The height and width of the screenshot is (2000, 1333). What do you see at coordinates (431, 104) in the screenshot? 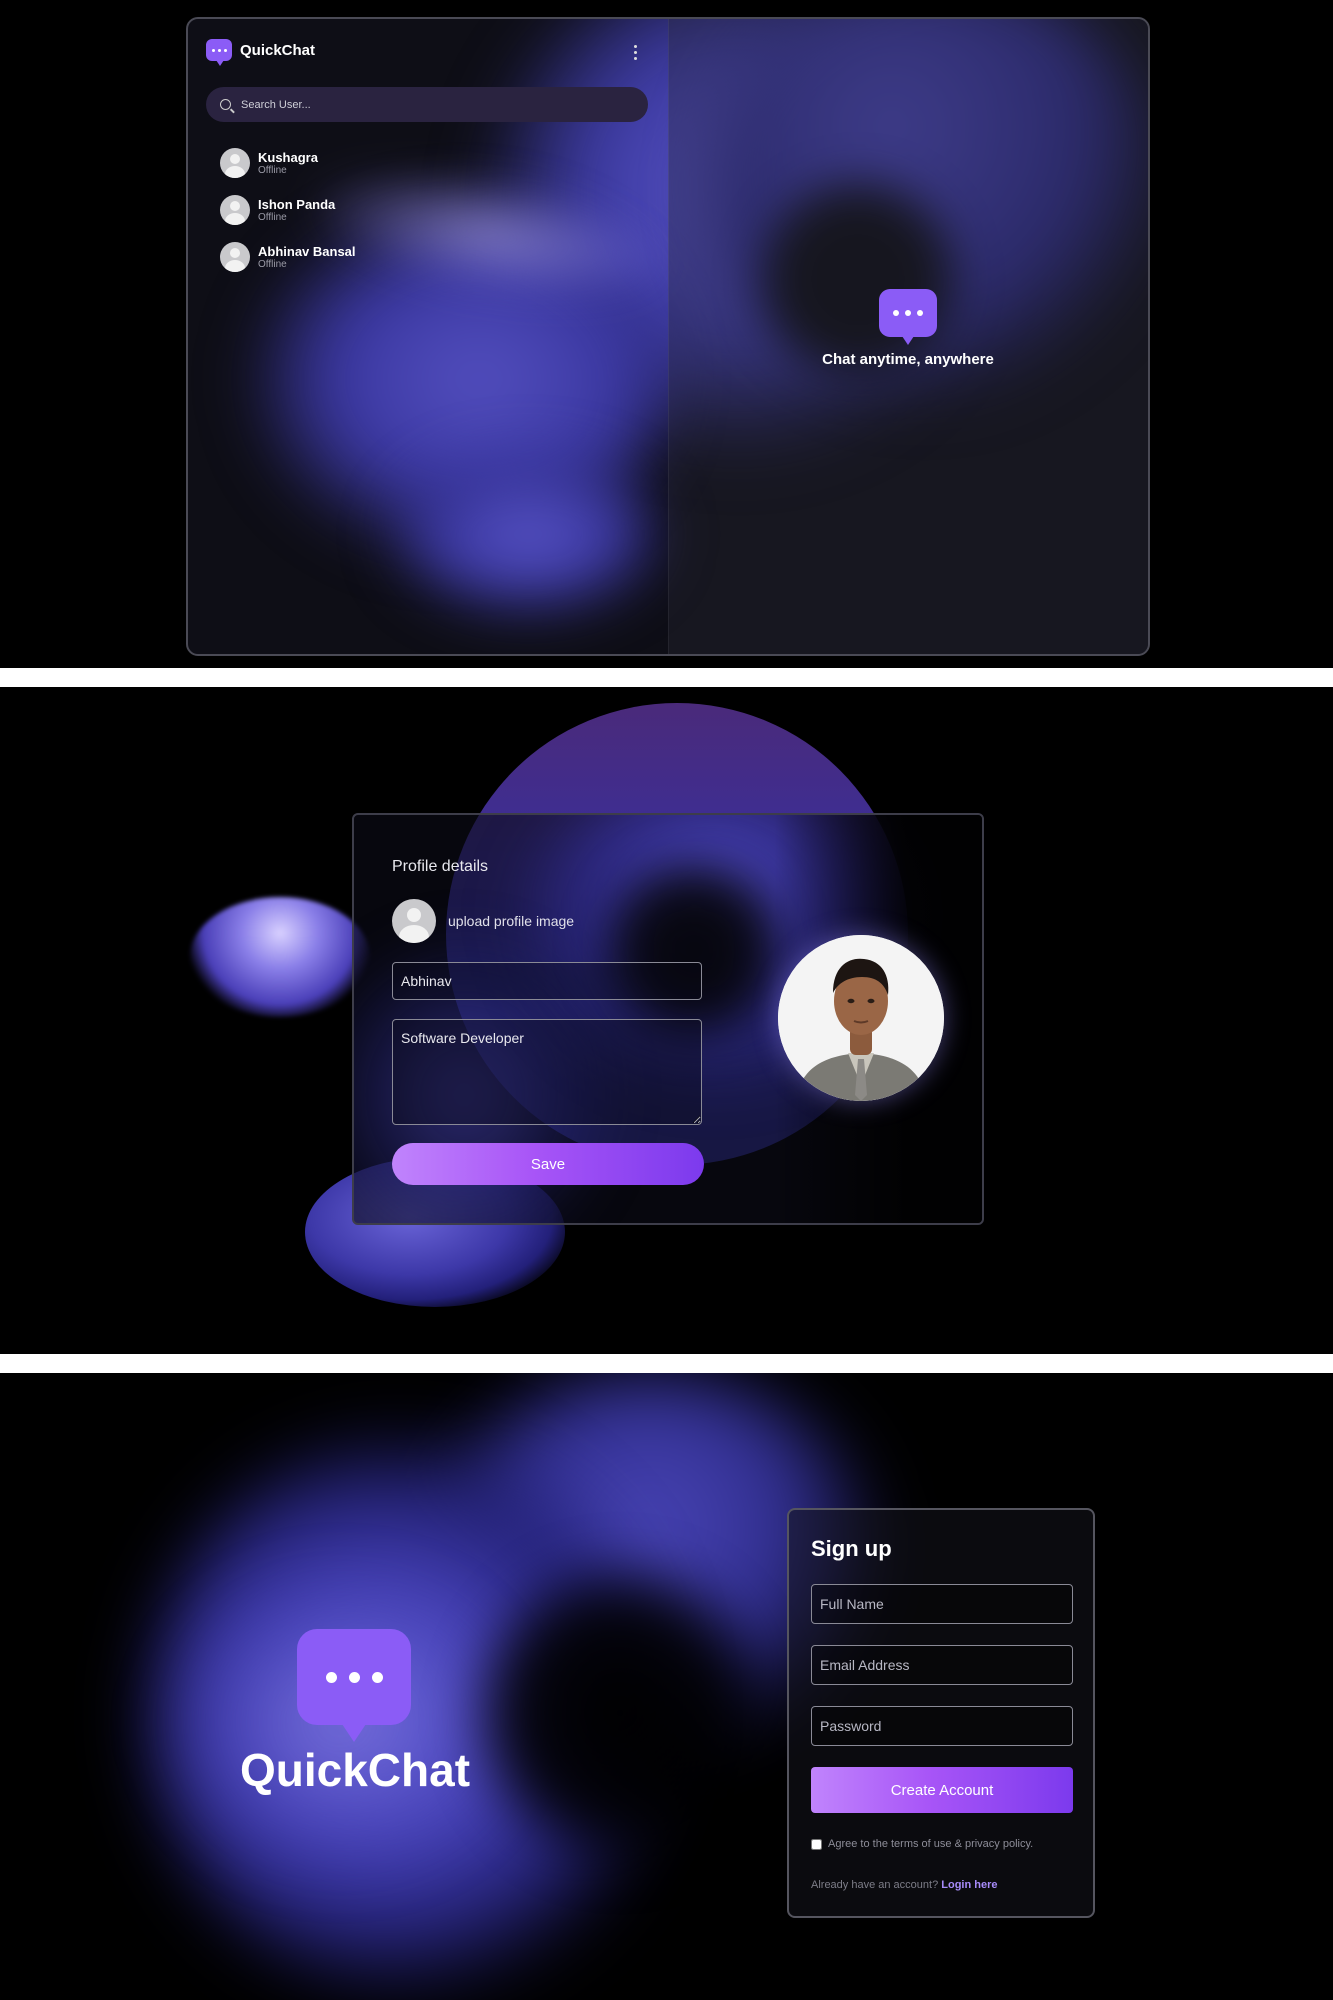
I see `search-input` at bounding box center [431, 104].